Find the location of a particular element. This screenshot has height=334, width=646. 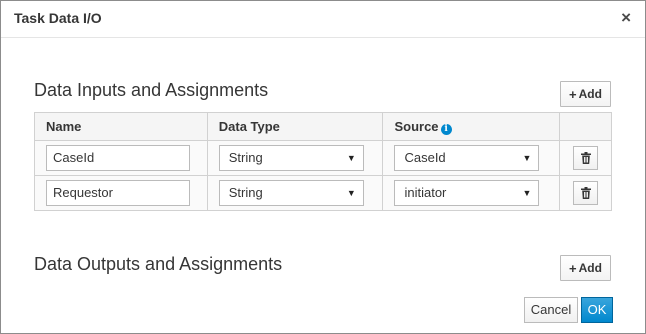

column-header-name: Name is located at coordinates (121, 126).